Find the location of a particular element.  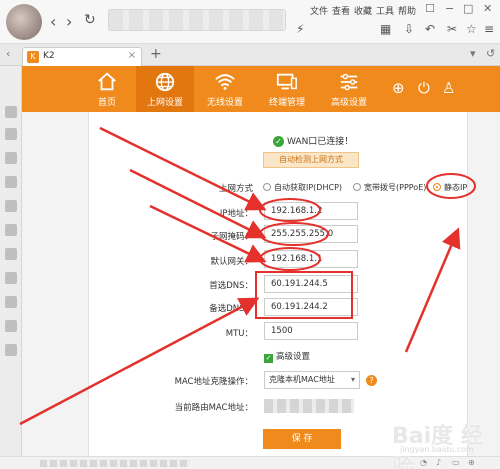

tab-scroll-left-icon: ‹ is located at coordinates (8, 53).